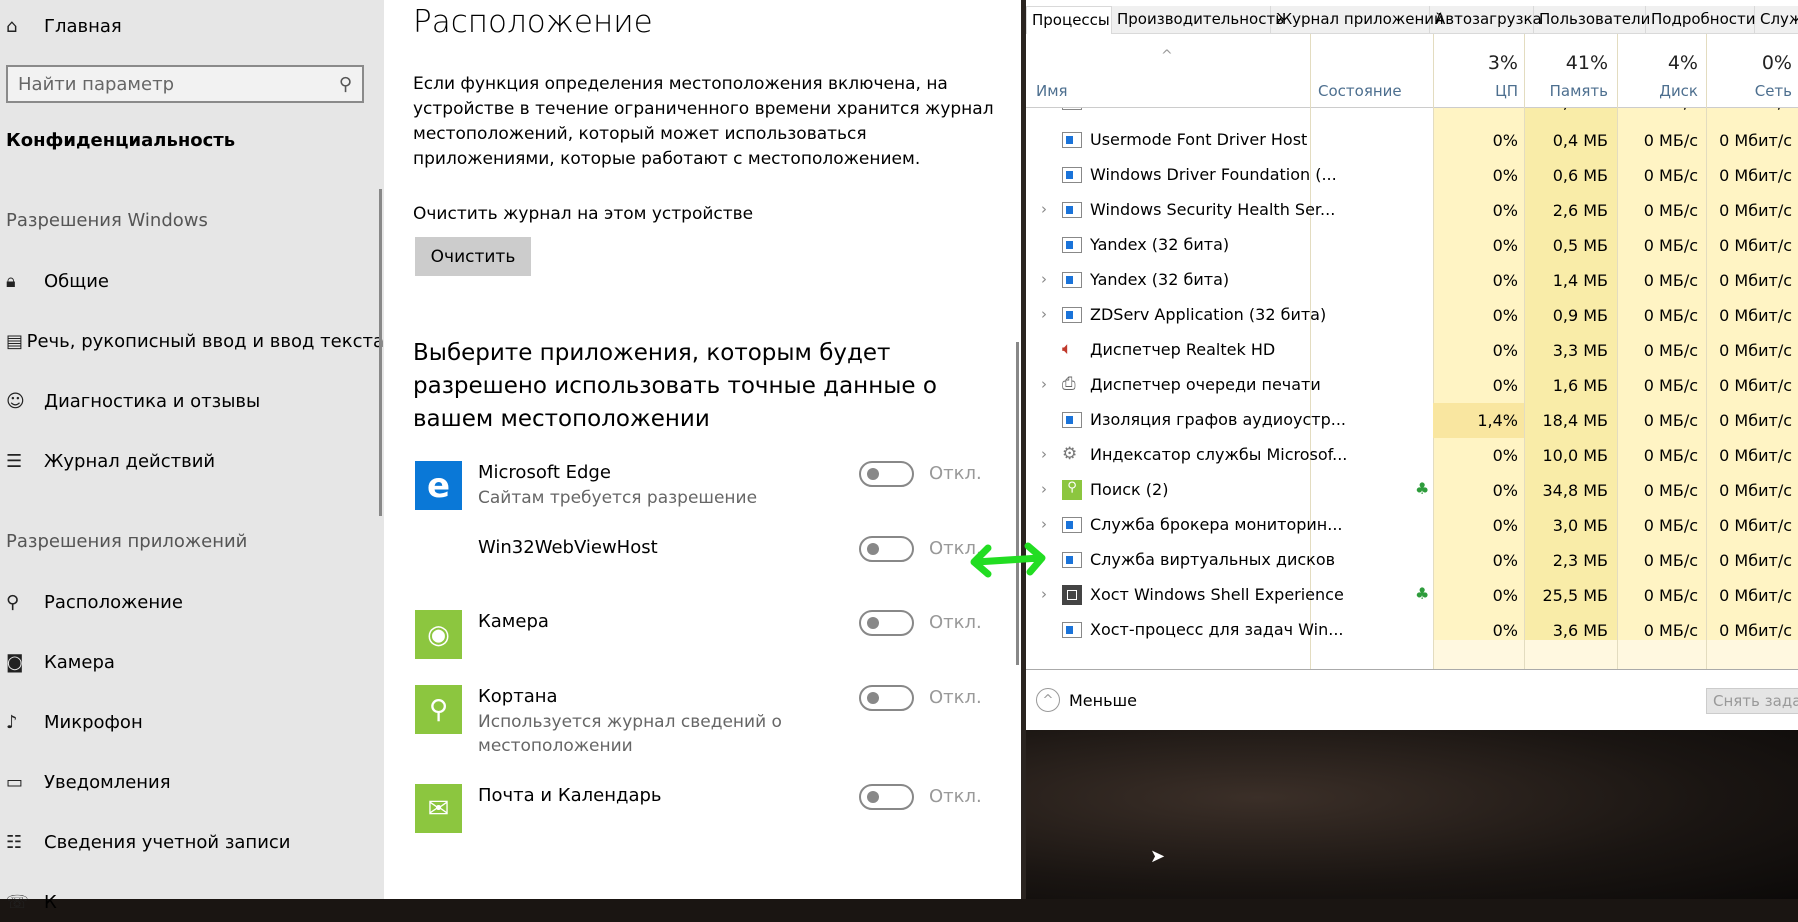  What do you see at coordinates (192, 26) in the screenshot?
I see `sidebar-home: ⌂ Главная` at bounding box center [192, 26].